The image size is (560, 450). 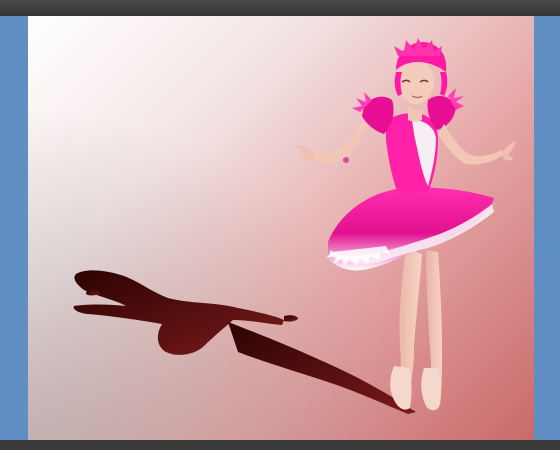 I want to click on window-top-bar, so click(x=280, y=8).